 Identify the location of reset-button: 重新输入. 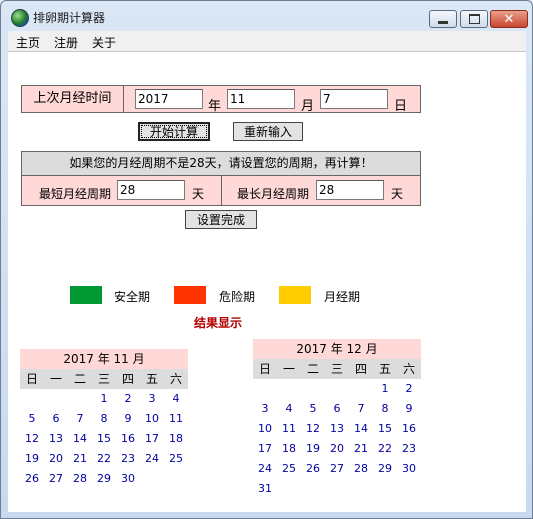
(268, 131).